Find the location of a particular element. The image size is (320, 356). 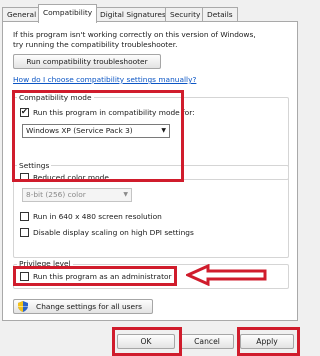

run-640x480-label: Run in 640 x 480 screen resolution is located at coordinates (97, 216).